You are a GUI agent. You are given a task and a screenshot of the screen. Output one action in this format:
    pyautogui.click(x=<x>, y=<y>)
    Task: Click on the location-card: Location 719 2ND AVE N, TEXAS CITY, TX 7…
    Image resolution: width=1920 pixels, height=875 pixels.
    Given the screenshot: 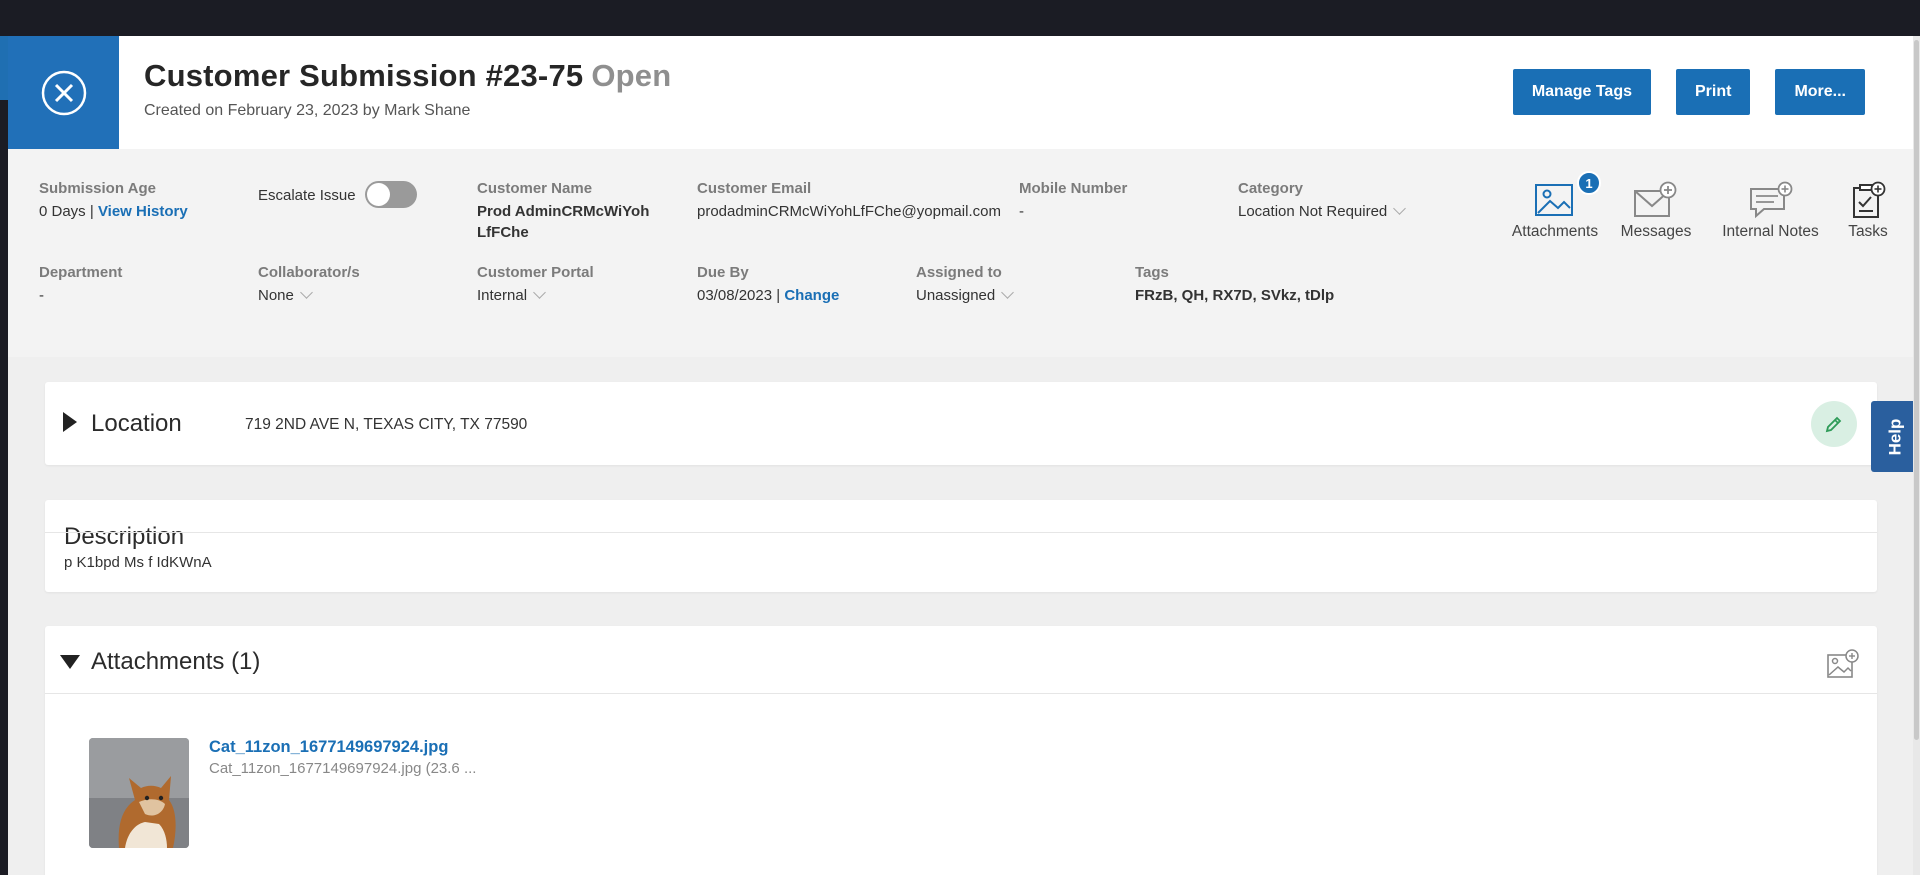 What is the action you would take?
    pyautogui.click(x=961, y=423)
    